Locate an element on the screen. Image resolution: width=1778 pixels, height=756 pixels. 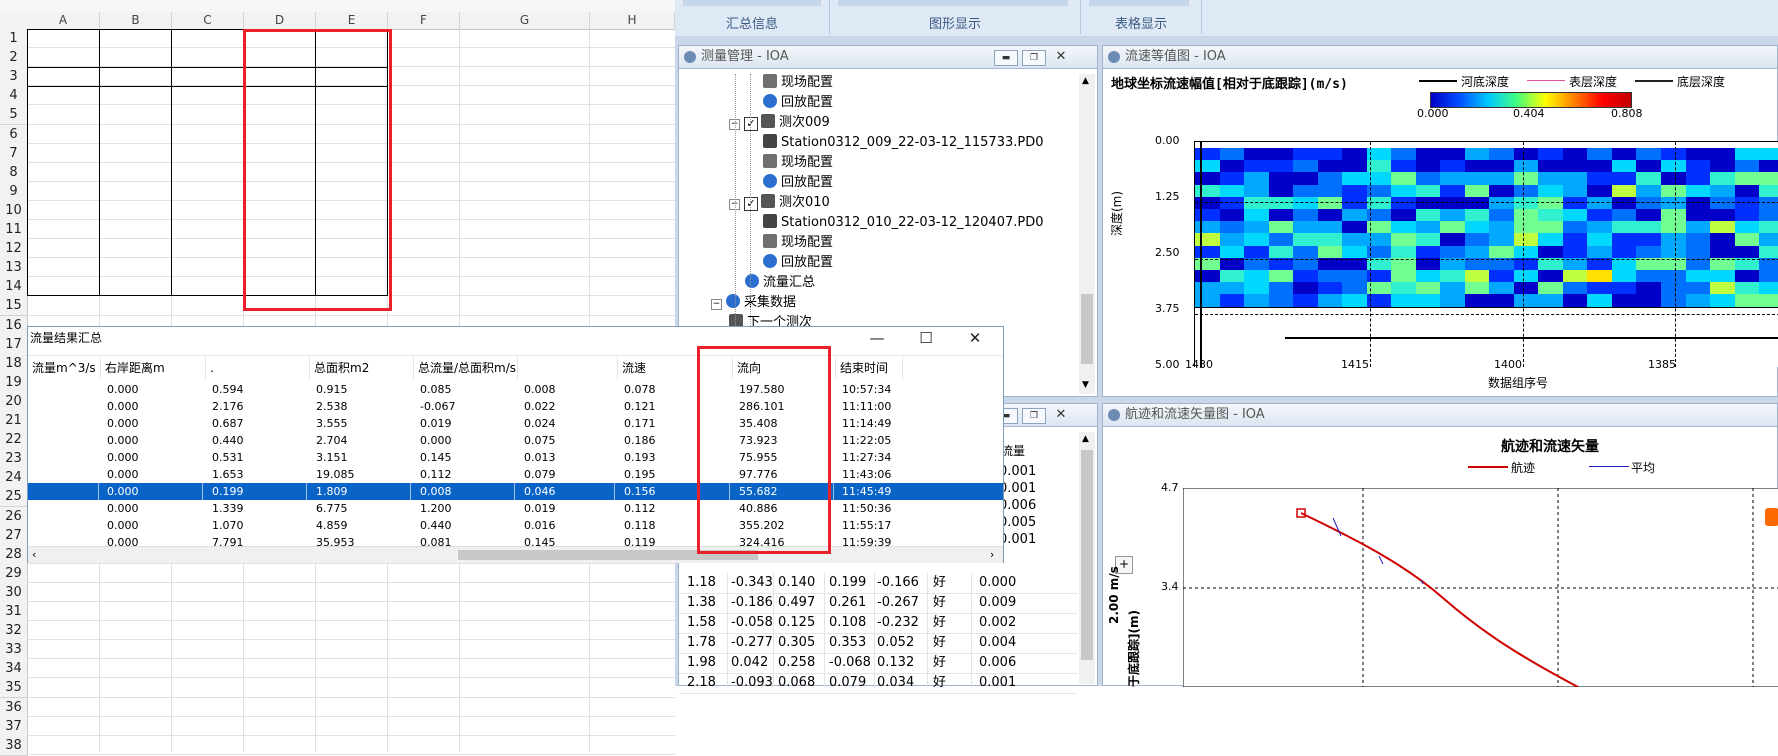
column-header: D is located at coordinates (280, 21).